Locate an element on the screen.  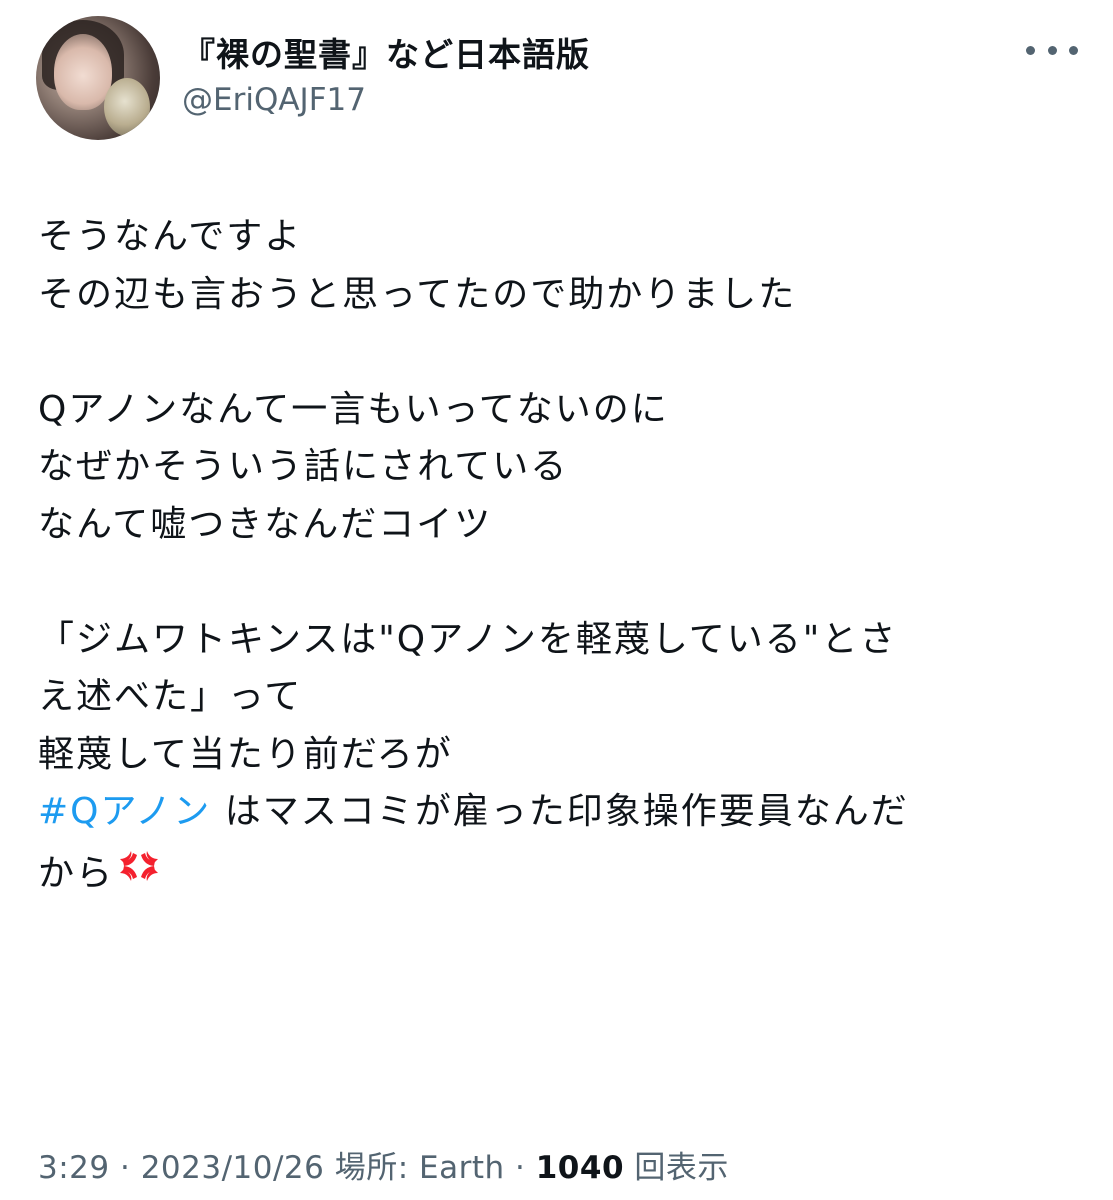
display-name: 『裸の聖書』など日本語版 is located at coordinates (386, 52).